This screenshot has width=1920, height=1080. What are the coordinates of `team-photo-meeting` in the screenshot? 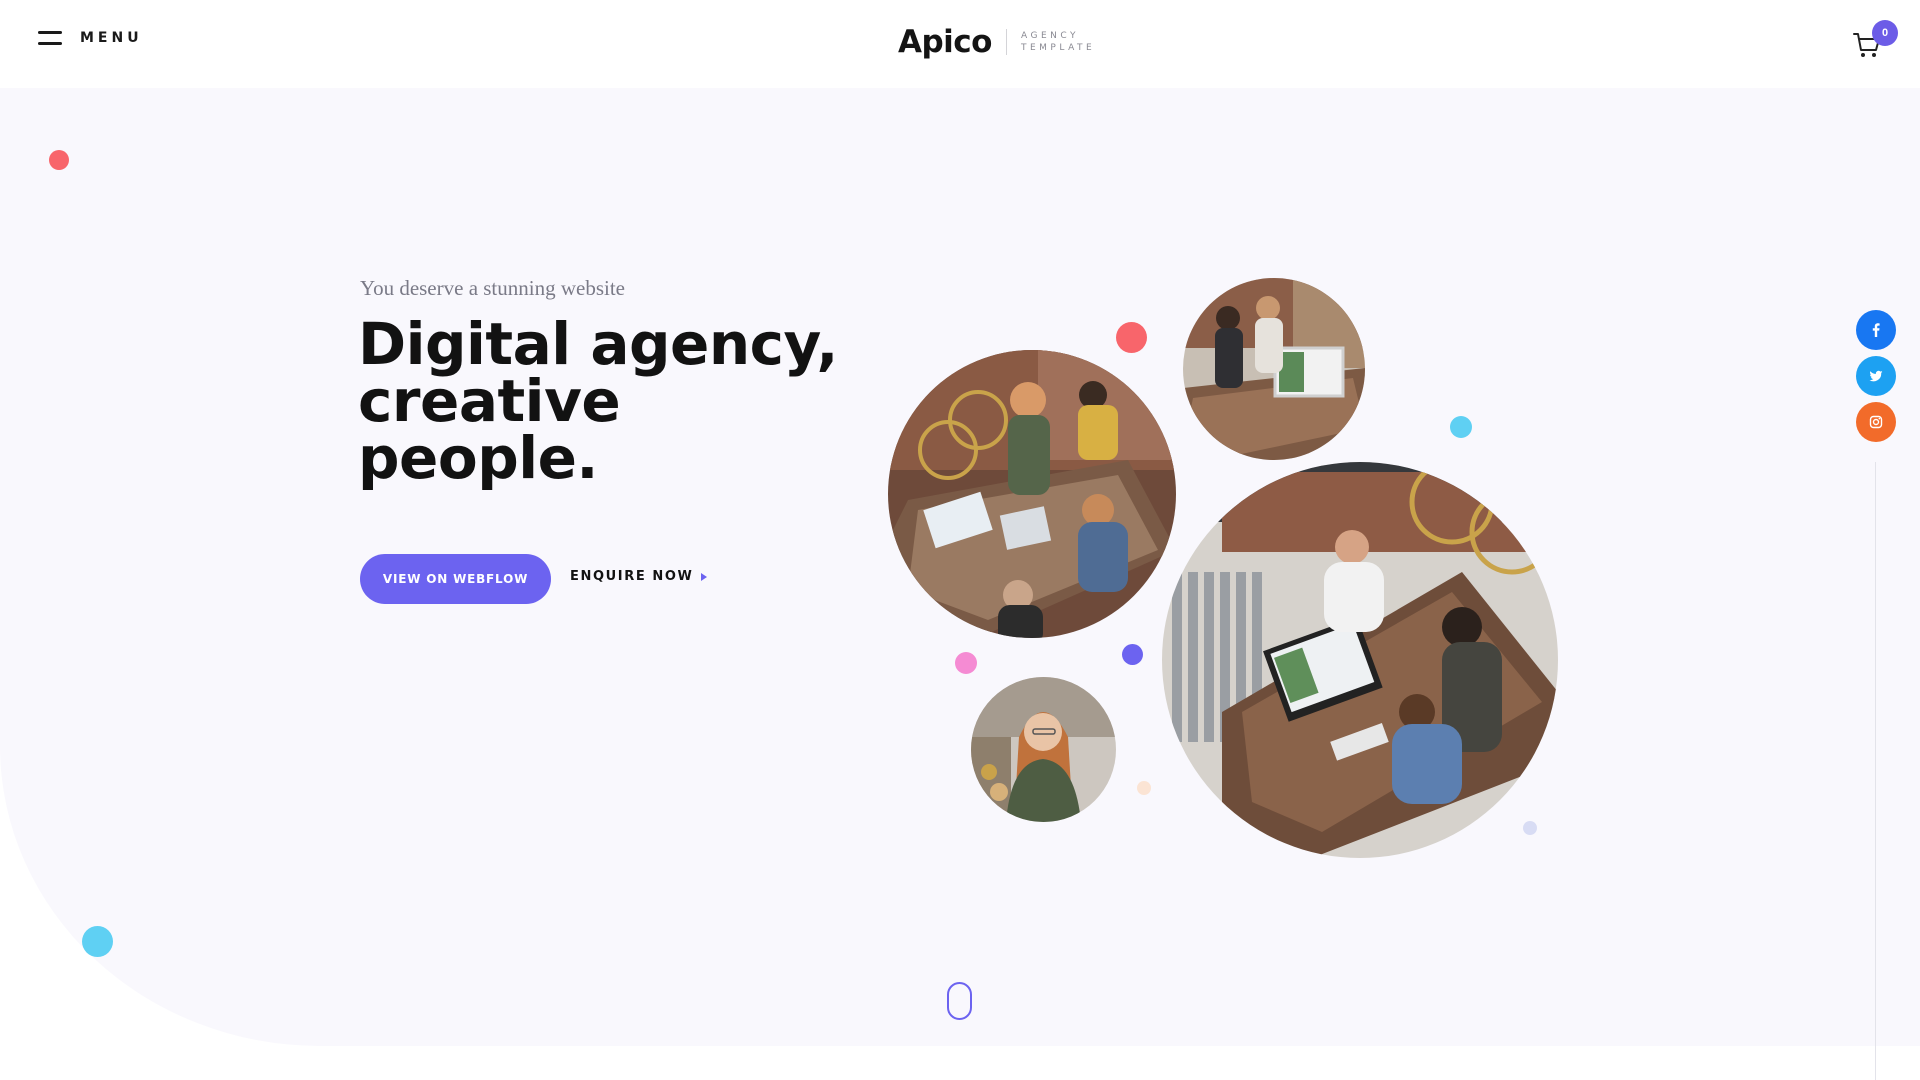 It's located at (1360, 660).